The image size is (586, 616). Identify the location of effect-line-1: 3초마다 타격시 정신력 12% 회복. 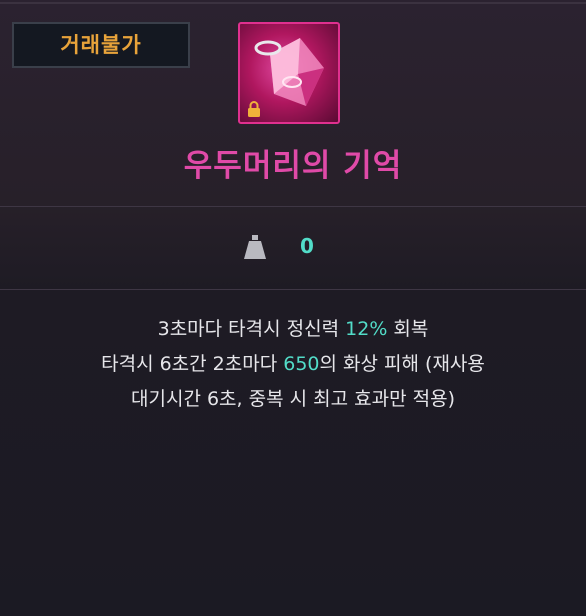
(293, 329).